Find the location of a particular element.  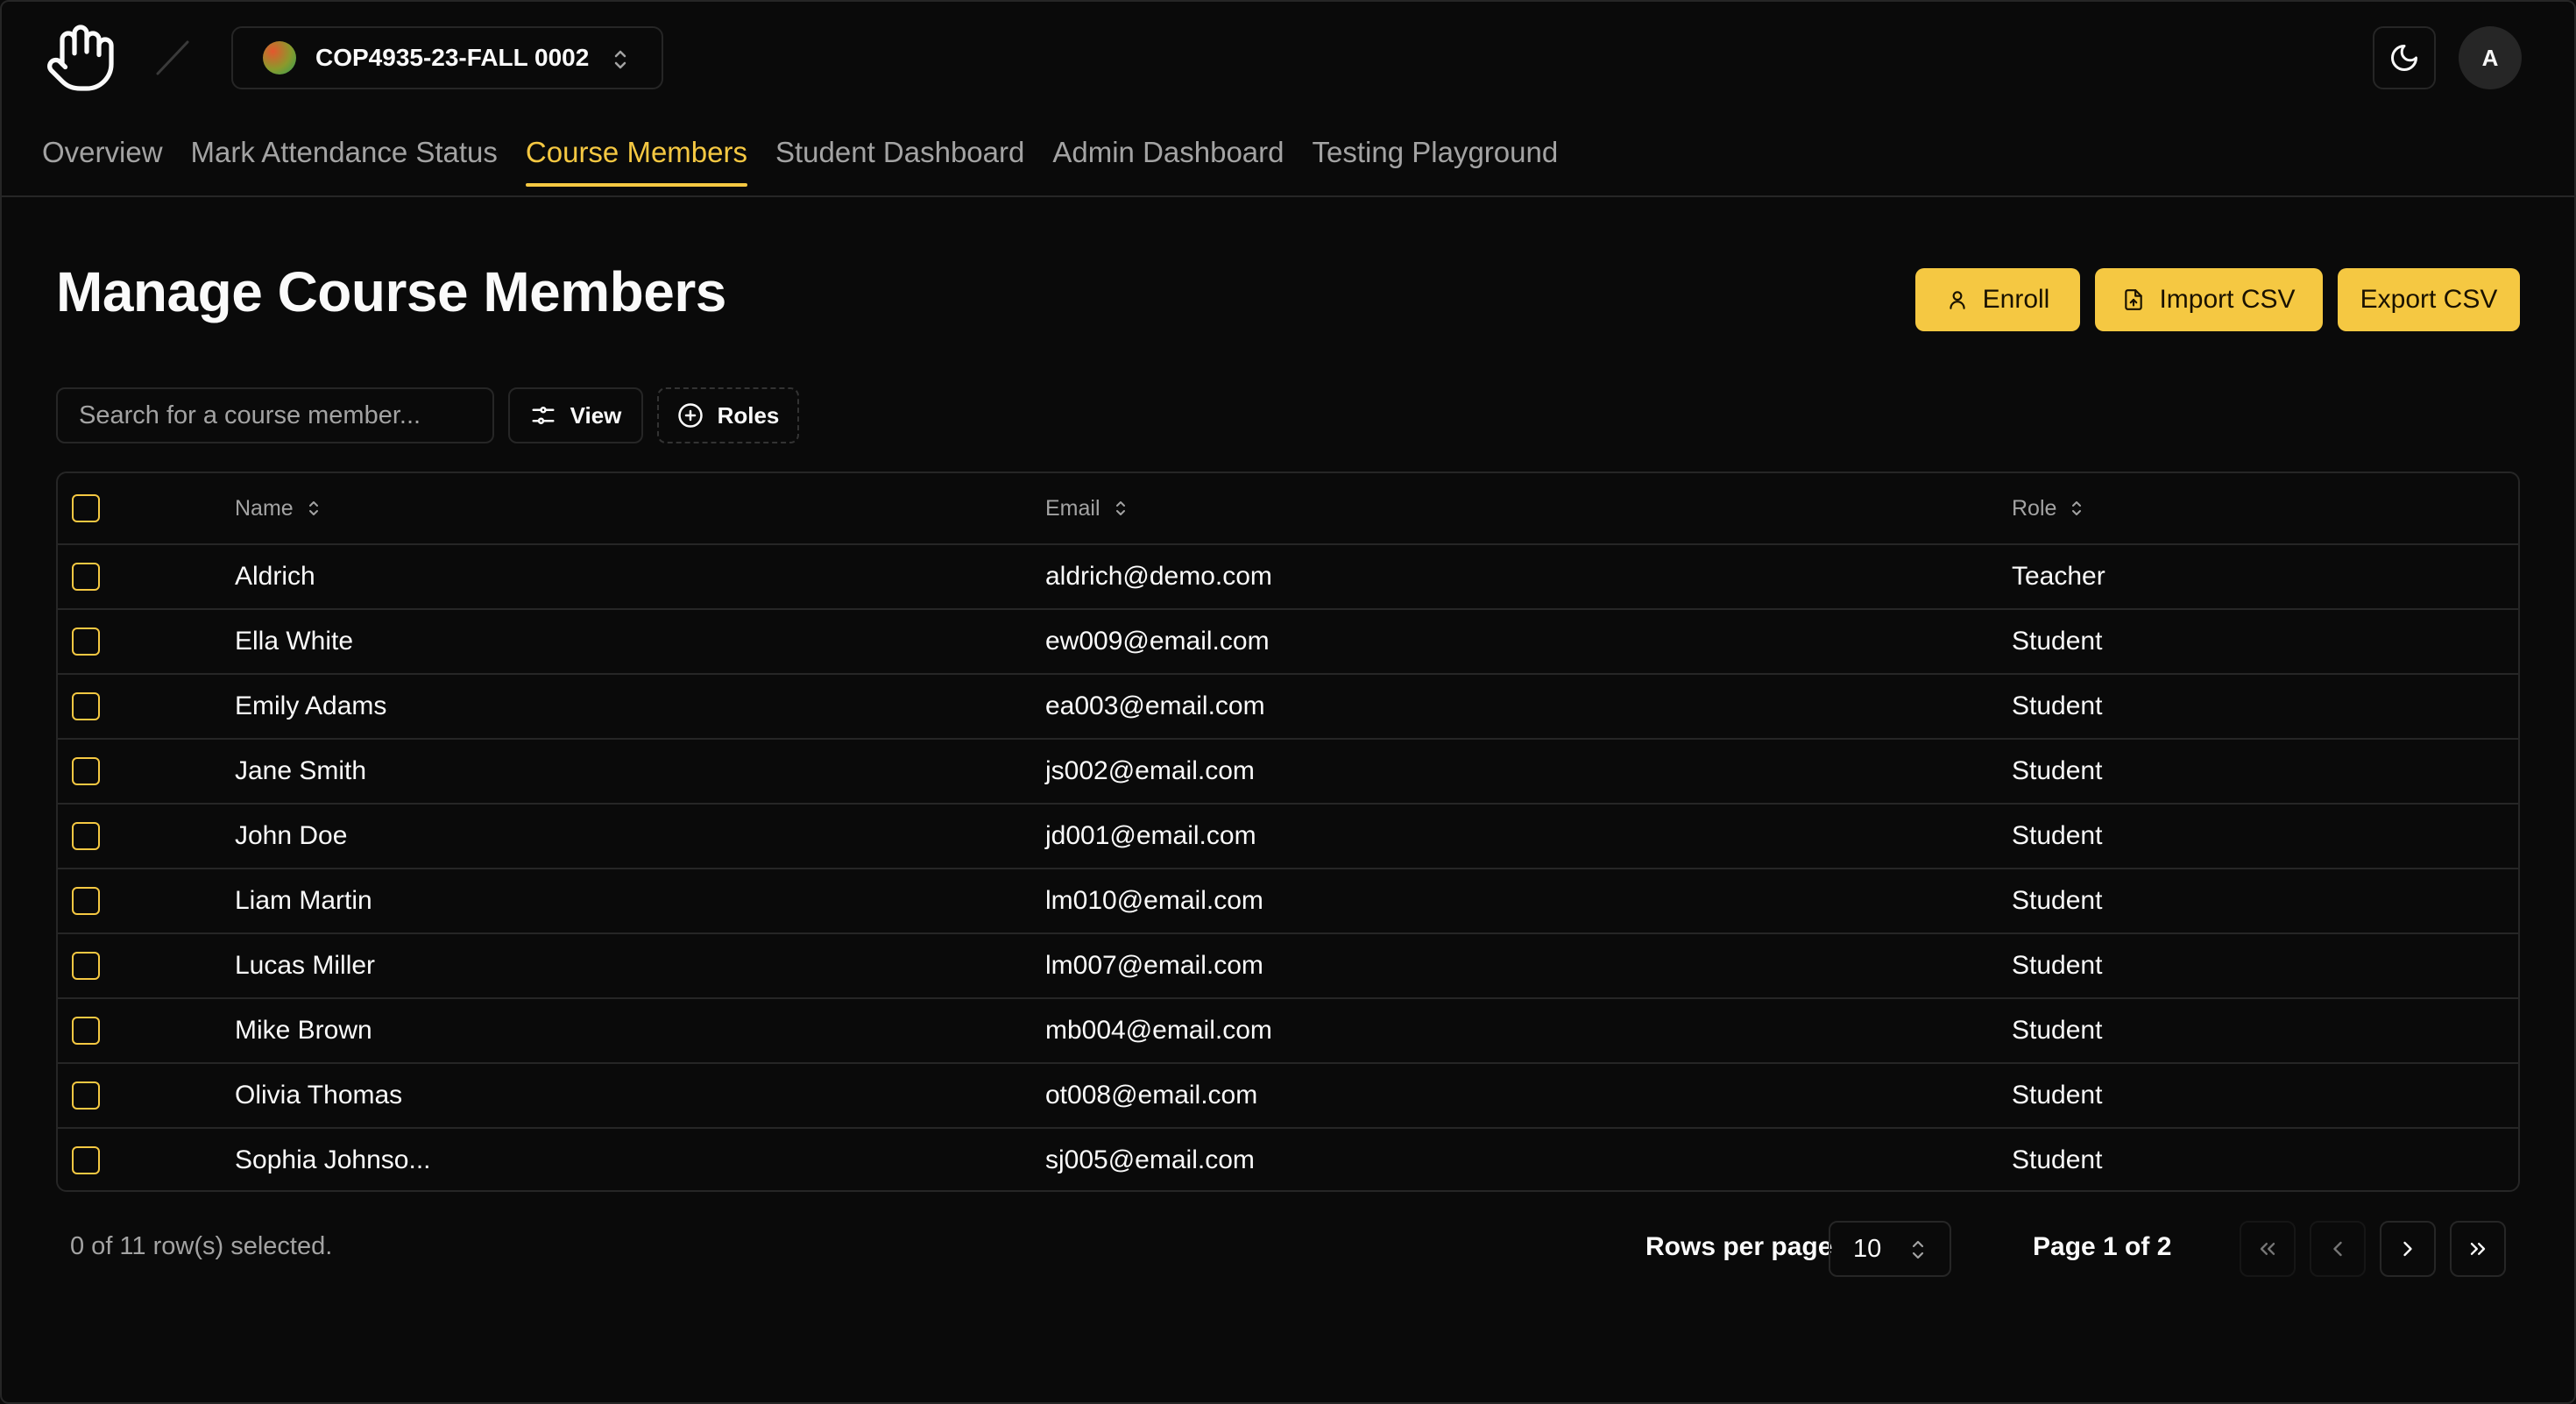

first-page-button is located at coordinates (2268, 1249).